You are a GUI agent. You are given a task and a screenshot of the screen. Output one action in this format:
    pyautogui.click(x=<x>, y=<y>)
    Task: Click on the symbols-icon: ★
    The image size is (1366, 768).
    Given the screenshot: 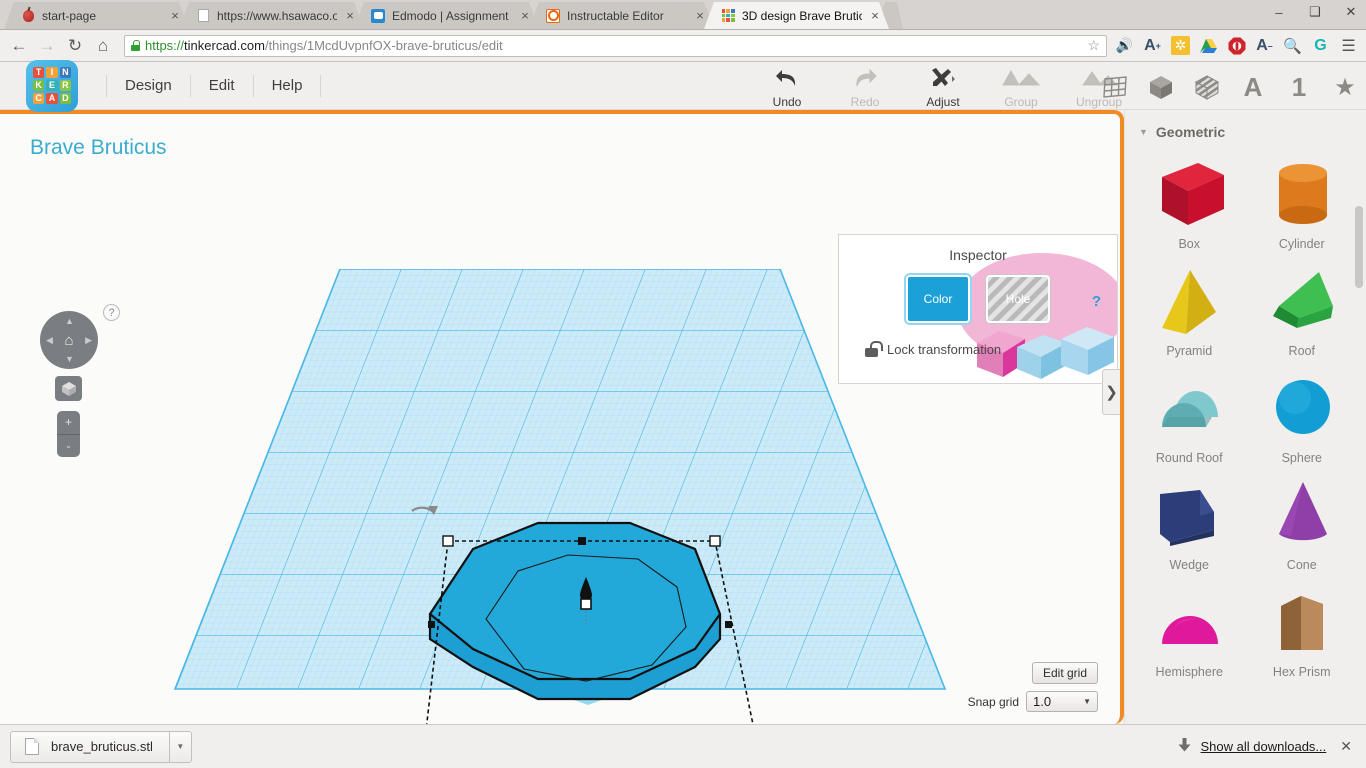 What is the action you would take?
    pyautogui.click(x=1345, y=87)
    